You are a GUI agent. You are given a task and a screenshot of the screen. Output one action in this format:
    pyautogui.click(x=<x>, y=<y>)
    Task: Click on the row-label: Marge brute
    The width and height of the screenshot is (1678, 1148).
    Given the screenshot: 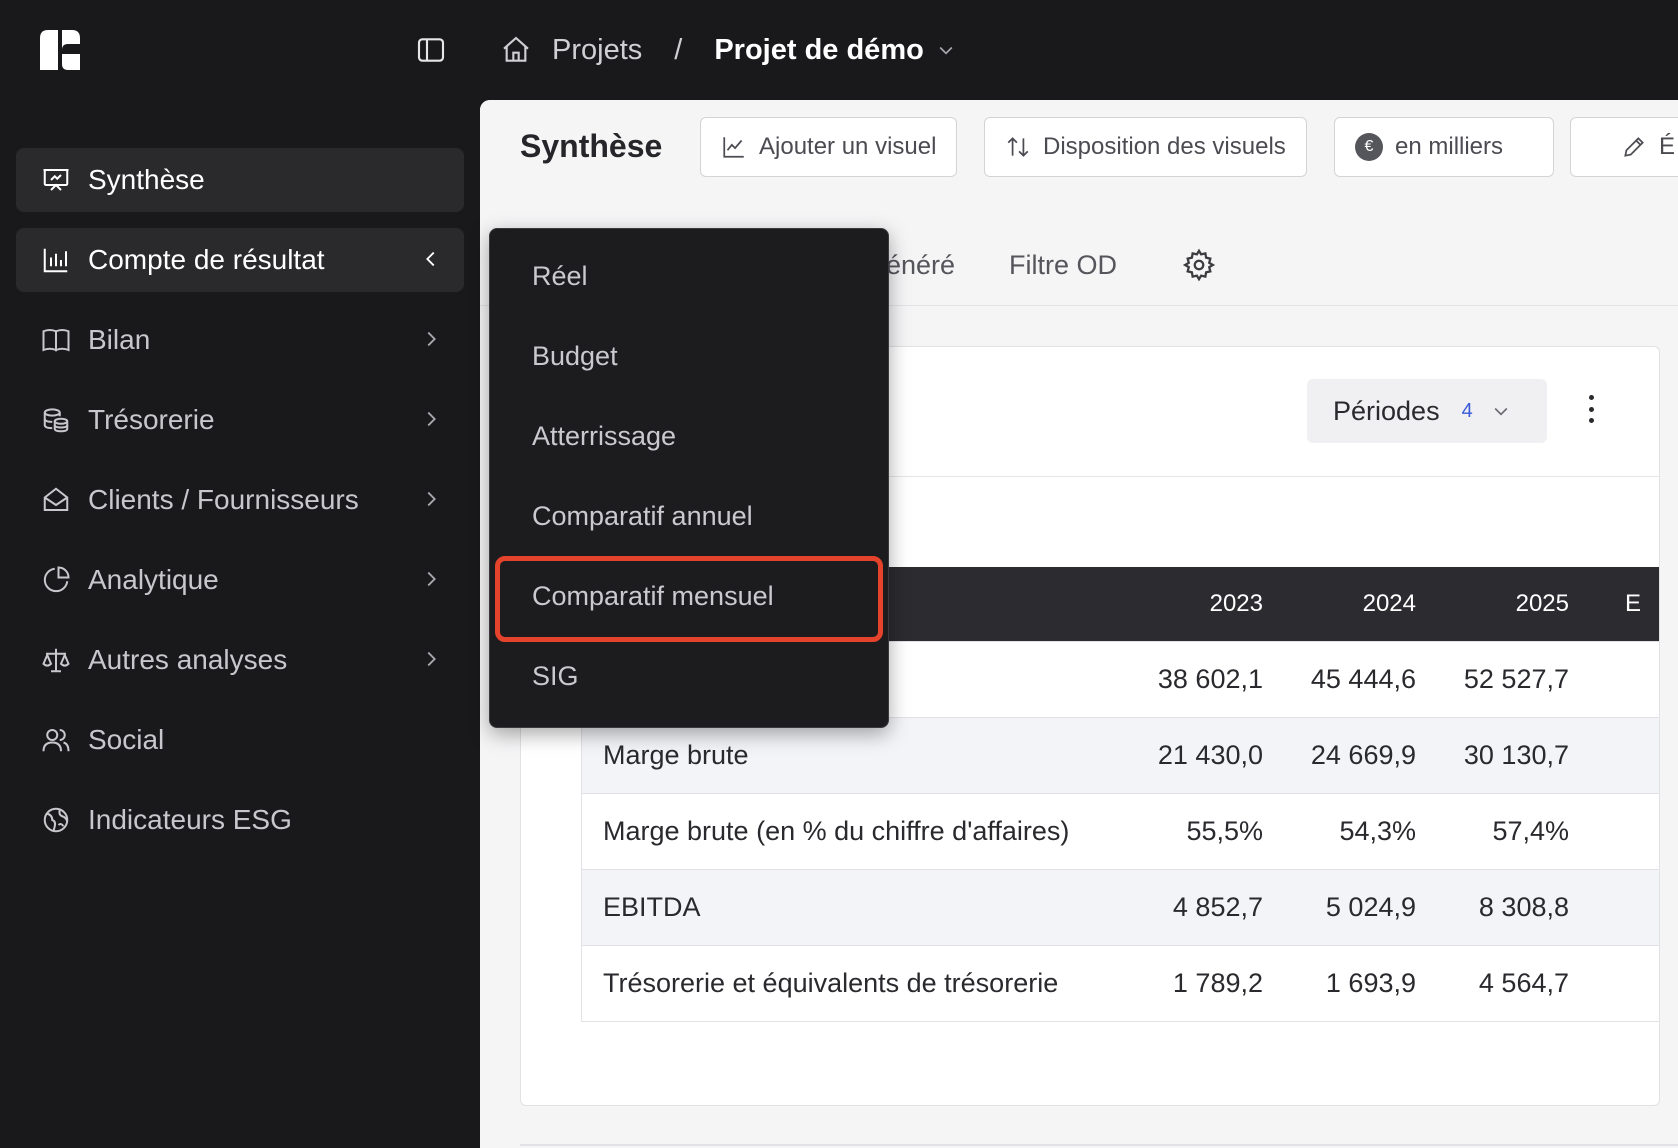 What is the action you would take?
    pyautogui.click(x=676, y=755)
    